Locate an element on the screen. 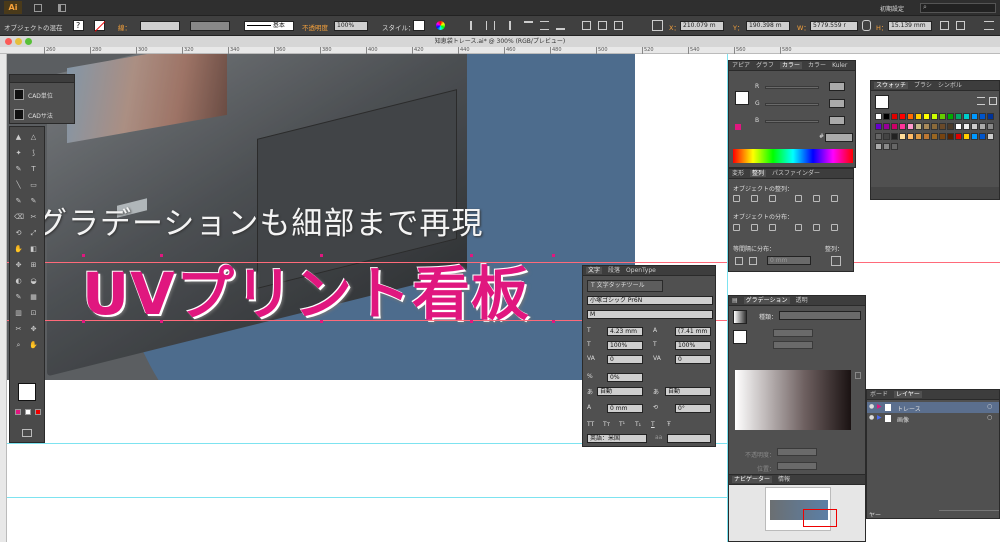 This screenshot has height=542, width=1000. distribute-spacing-v-icon is located at coordinates (739, 261).